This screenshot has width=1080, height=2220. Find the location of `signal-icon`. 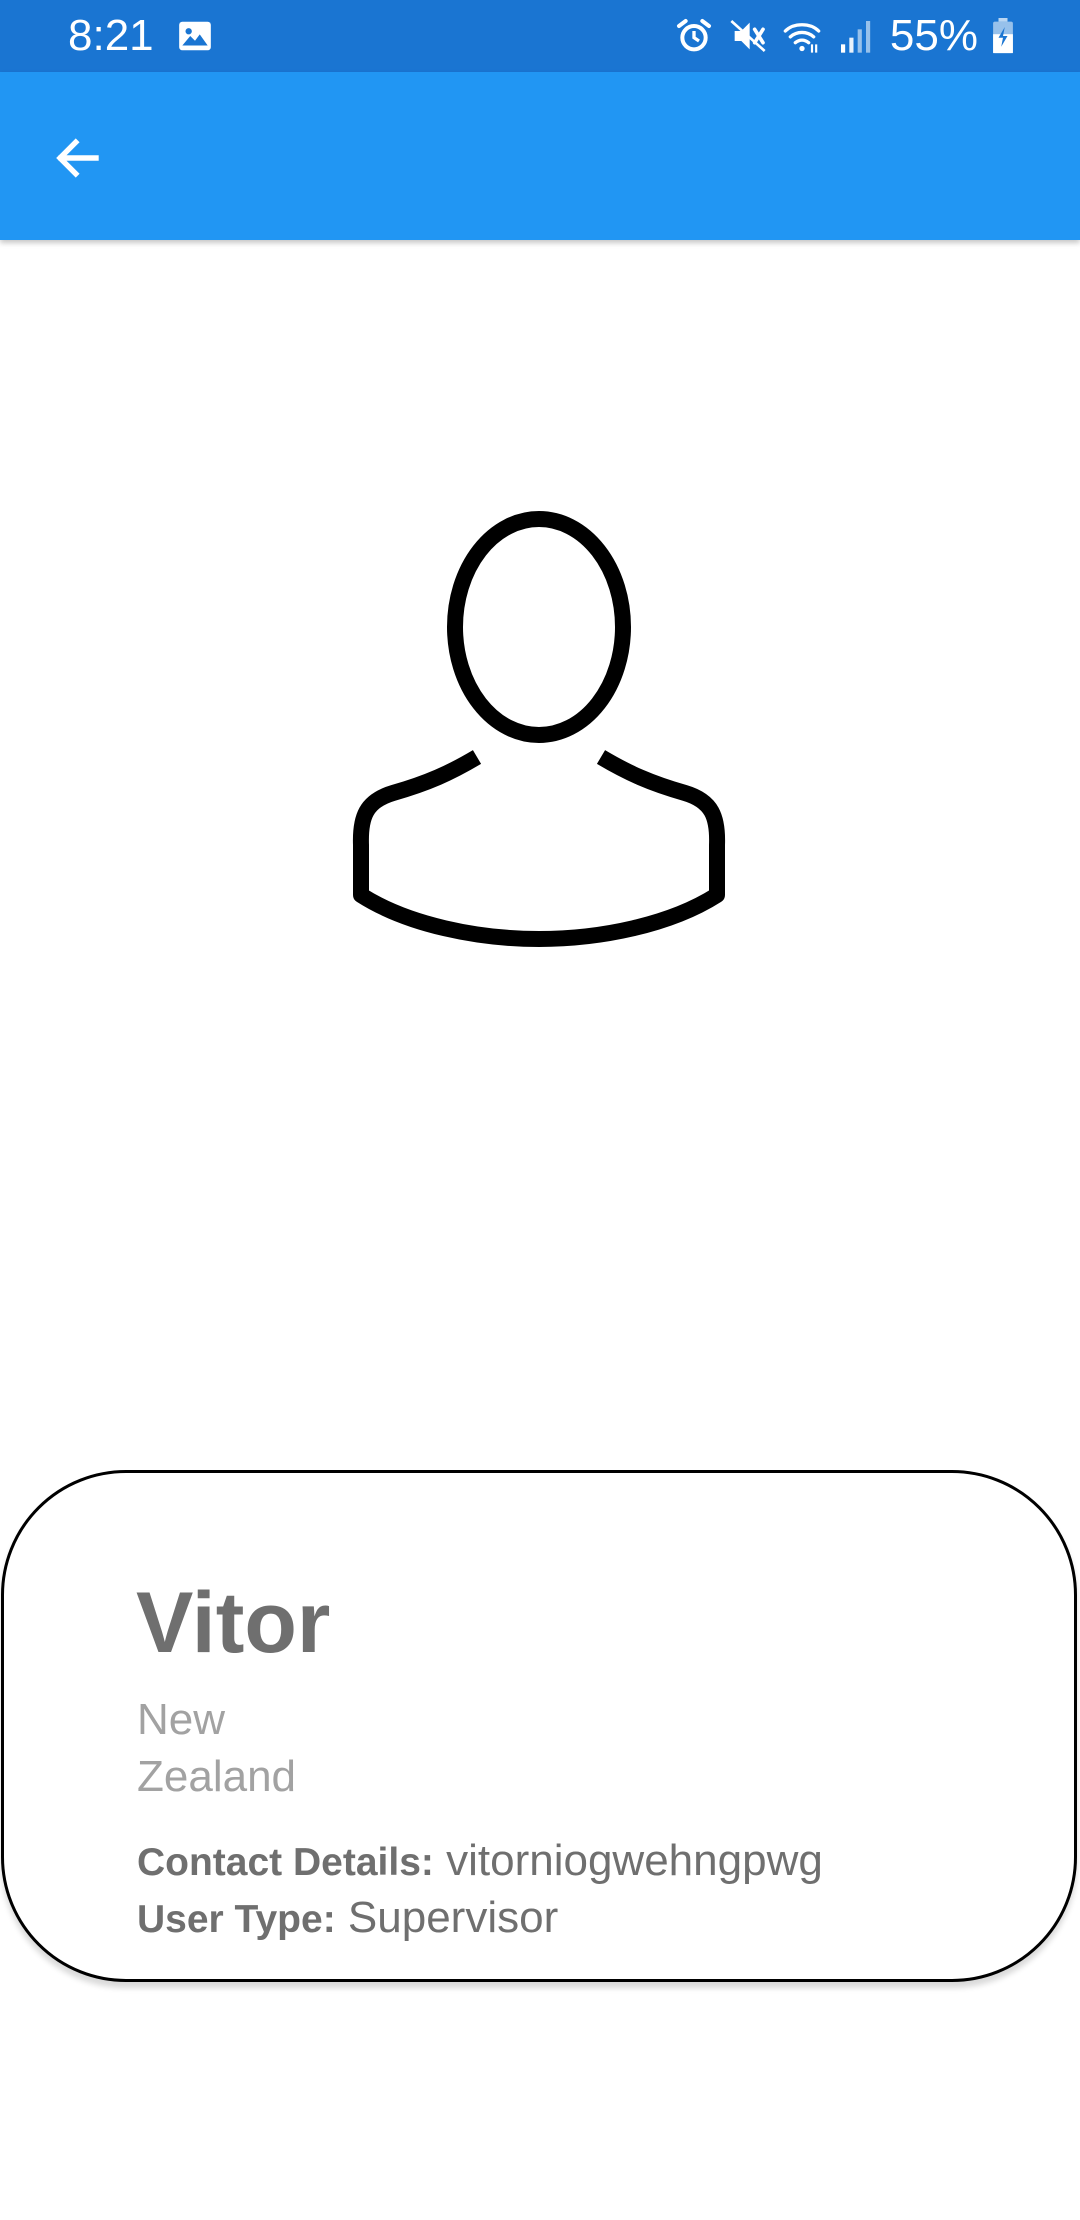

signal-icon is located at coordinates (855, 37).